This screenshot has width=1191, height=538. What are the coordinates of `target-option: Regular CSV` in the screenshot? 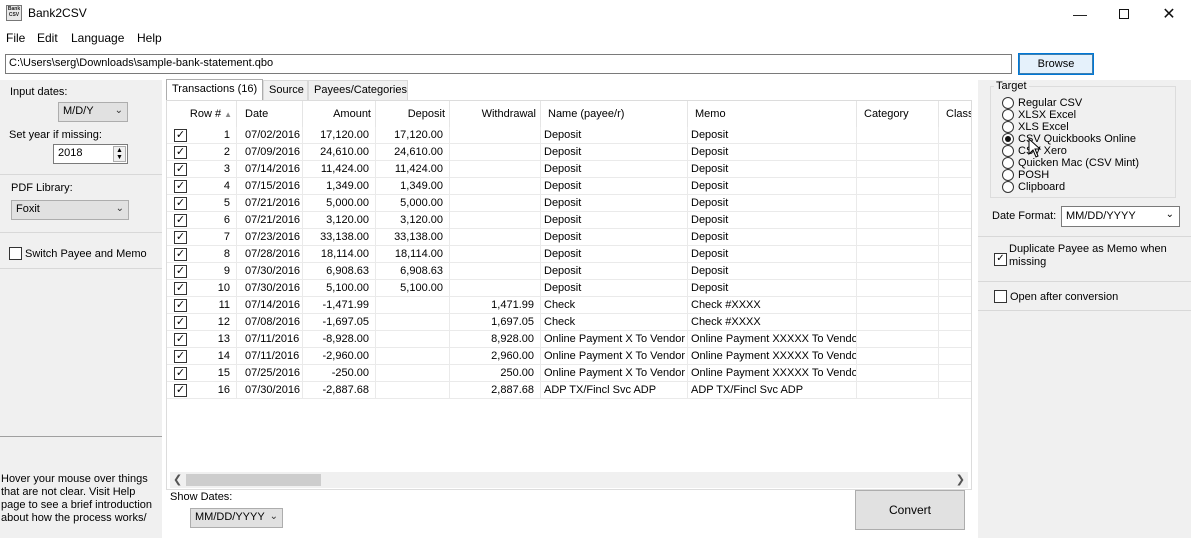 It's located at (1042, 103).